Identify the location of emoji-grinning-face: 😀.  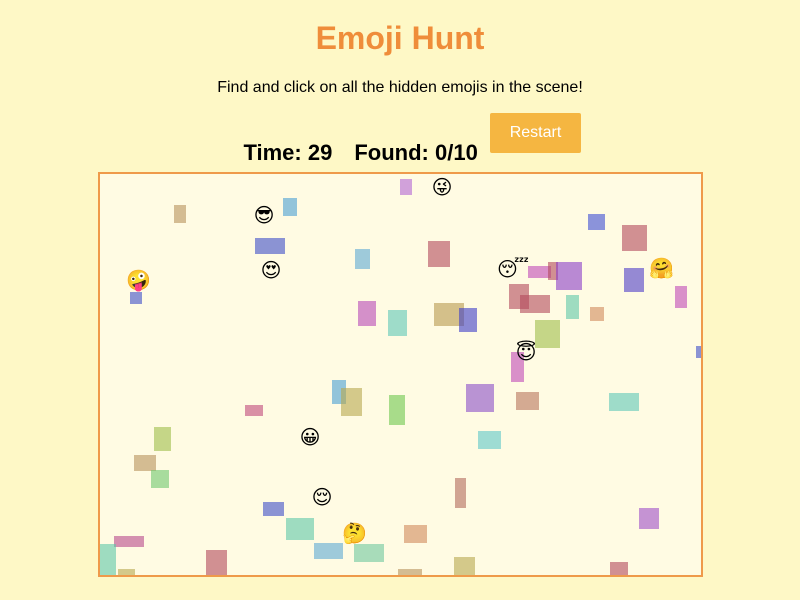
(310, 437).